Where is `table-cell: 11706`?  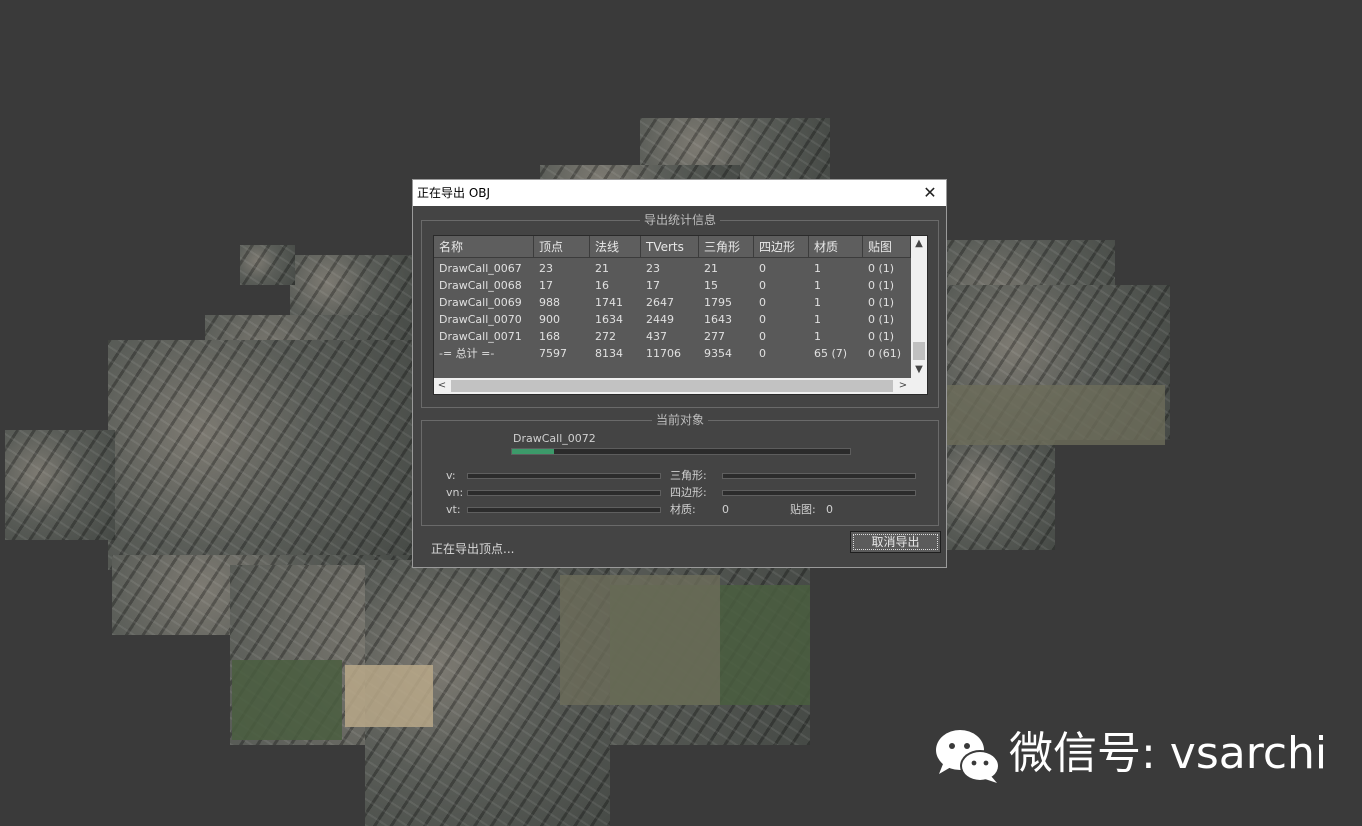 table-cell: 11706 is located at coordinates (663, 353).